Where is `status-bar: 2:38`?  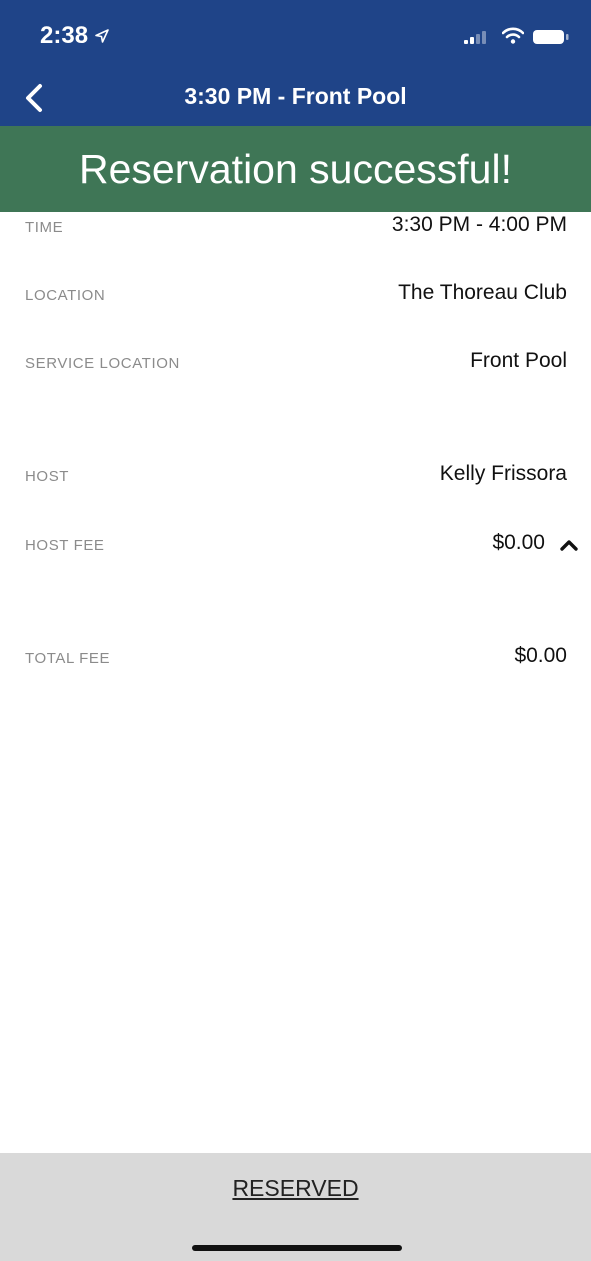
status-bar: 2:38 is located at coordinates (295, 35).